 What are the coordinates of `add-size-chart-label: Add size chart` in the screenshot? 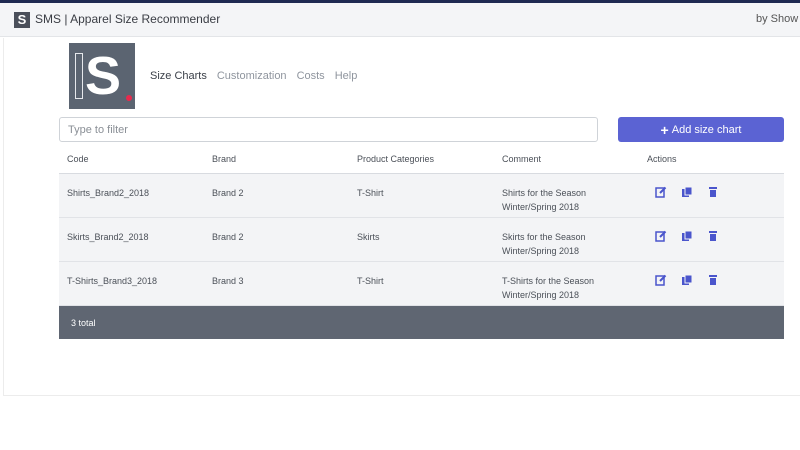 It's located at (706, 129).